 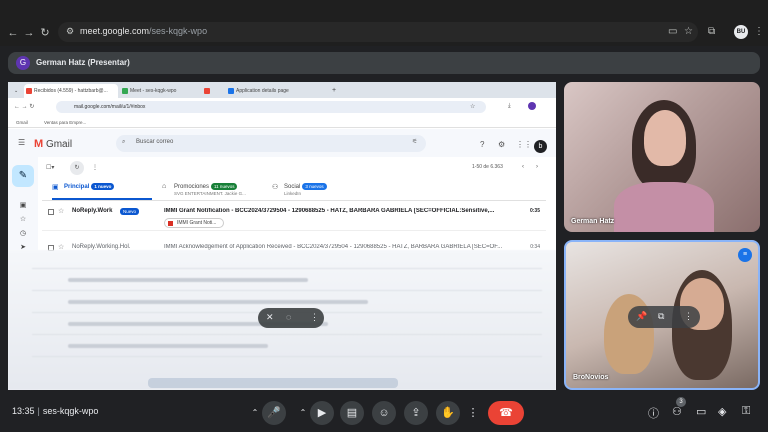 I want to click on gmail-apps-icon: ⋮⋮, so click(x=524, y=144).